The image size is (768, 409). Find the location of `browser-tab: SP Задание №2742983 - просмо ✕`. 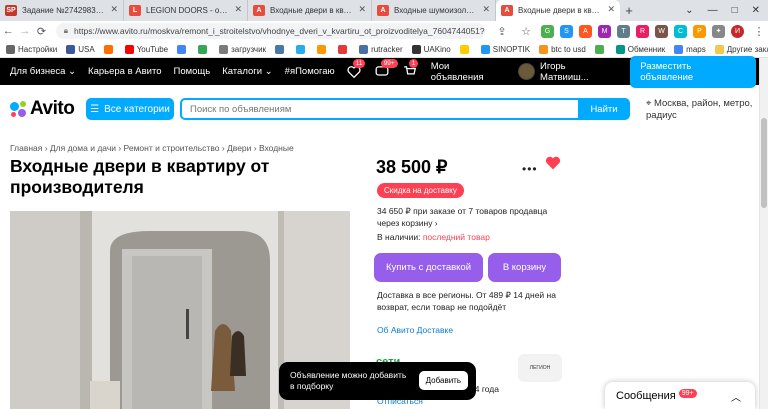

browser-tab: SP Задание №2742983 - просмо ✕ is located at coordinates (62, 10).